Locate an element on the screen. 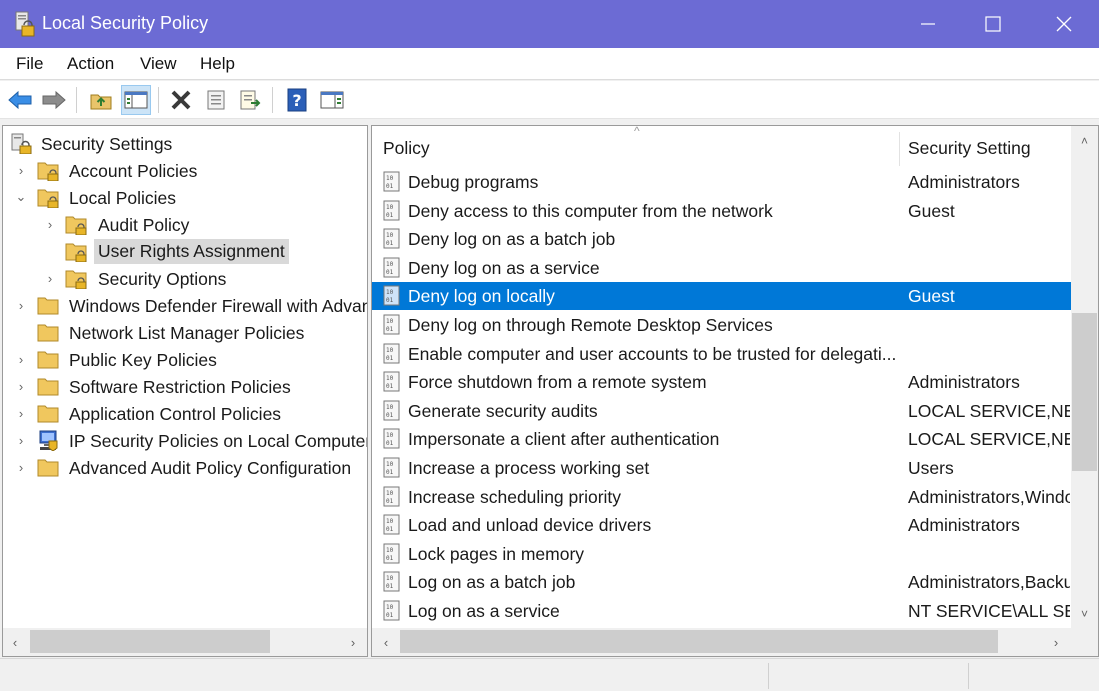  tree-item-security-settings: Security Settings is located at coordinates (185, 143).